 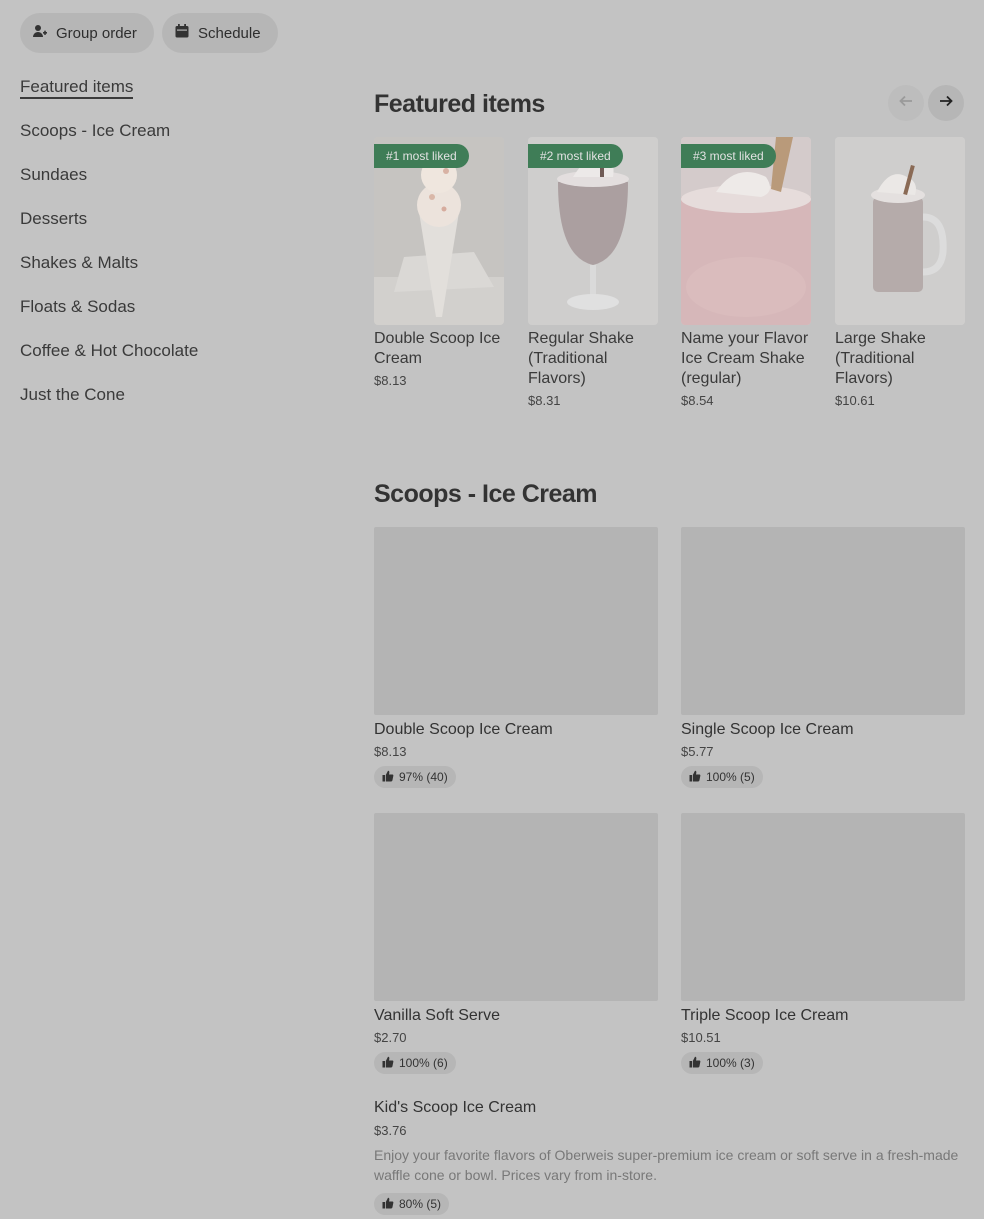 I want to click on name-your-flavor-shake-image: #3 most liked, so click(x=746, y=231).